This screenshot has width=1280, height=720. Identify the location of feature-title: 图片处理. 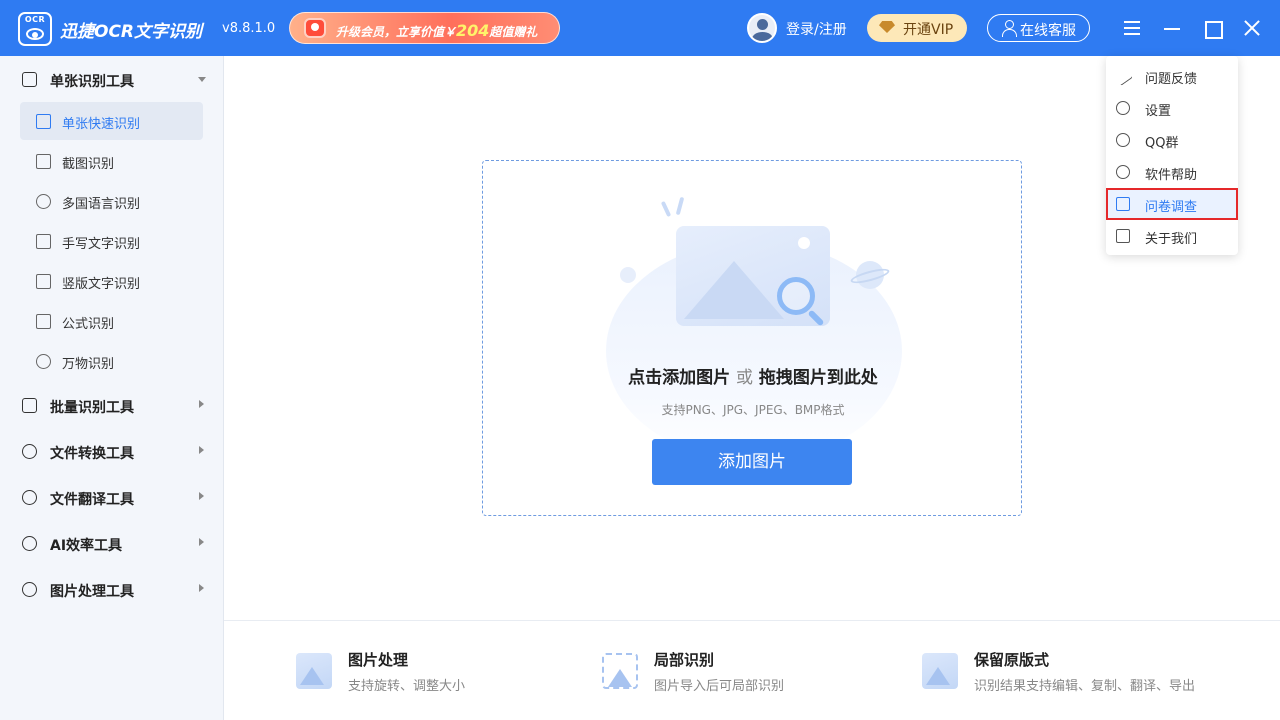
(378, 660).